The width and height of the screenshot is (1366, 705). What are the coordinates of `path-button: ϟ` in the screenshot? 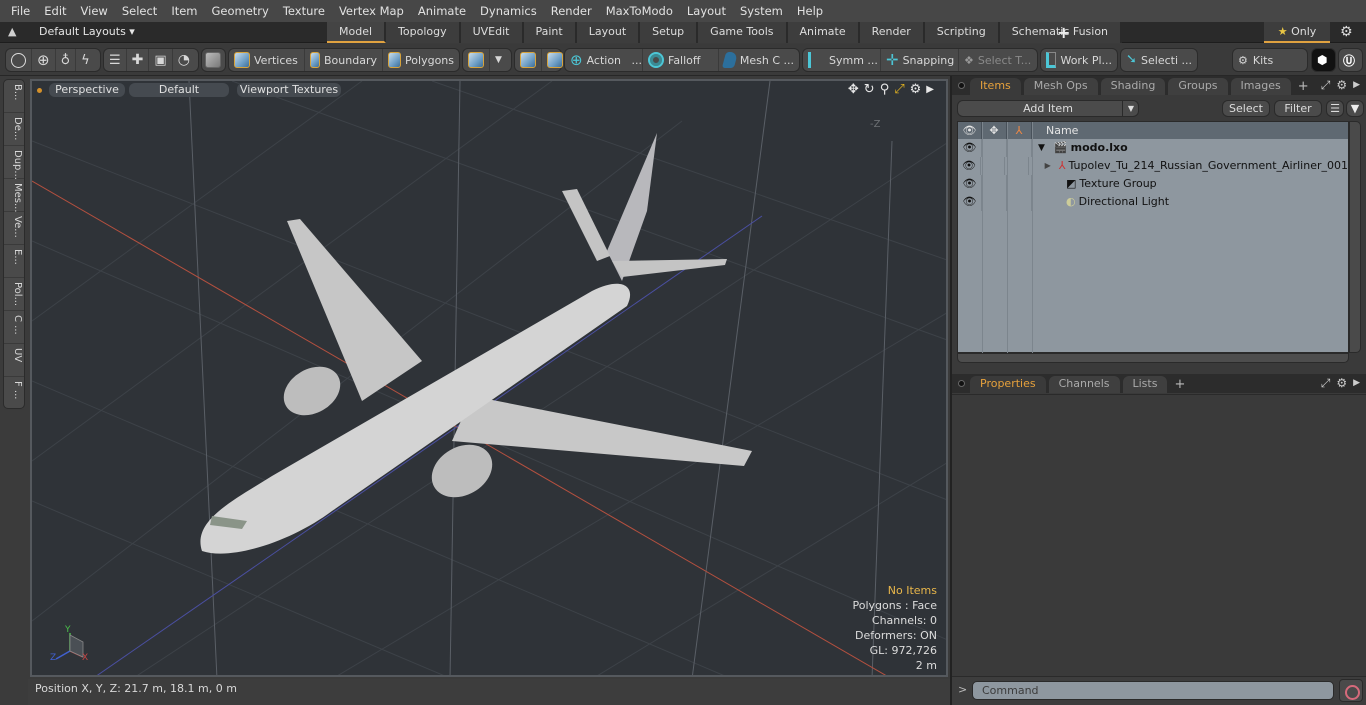 It's located at (85, 60).